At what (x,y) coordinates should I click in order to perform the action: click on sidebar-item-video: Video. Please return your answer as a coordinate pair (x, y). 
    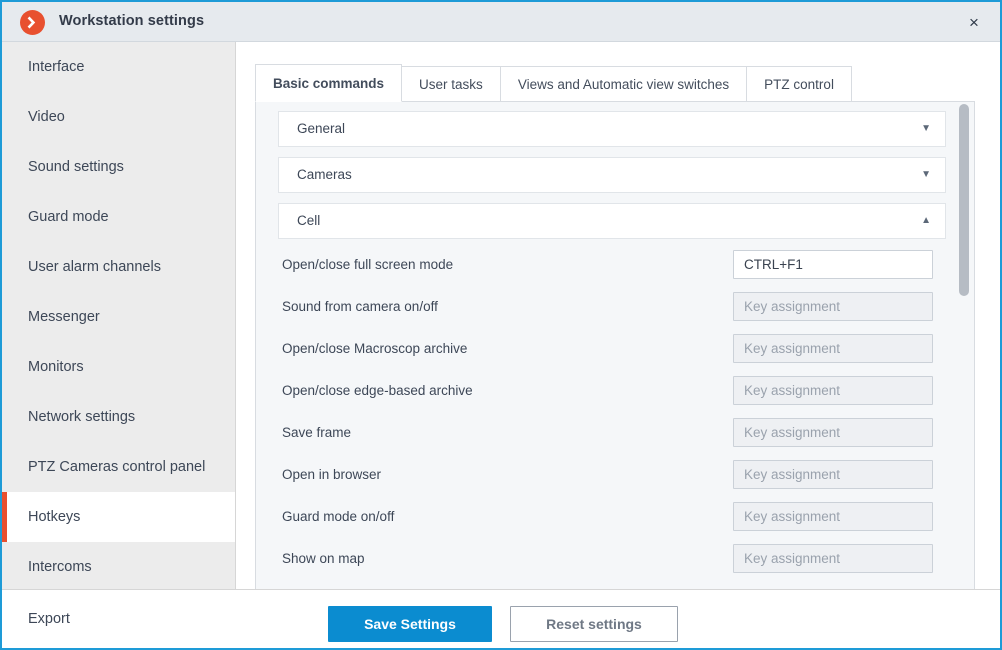
    Looking at the image, I should click on (118, 117).